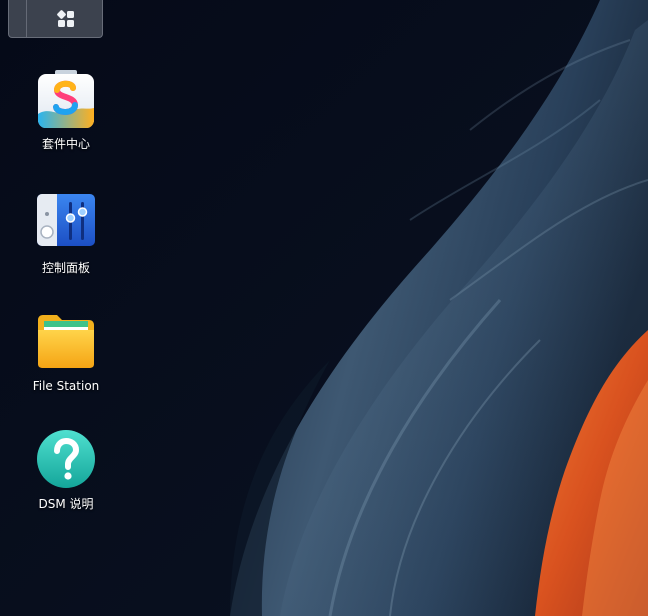  What do you see at coordinates (65, 268) in the screenshot?
I see `desktop-icon-label: 控制面板` at bounding box center [65, 268].